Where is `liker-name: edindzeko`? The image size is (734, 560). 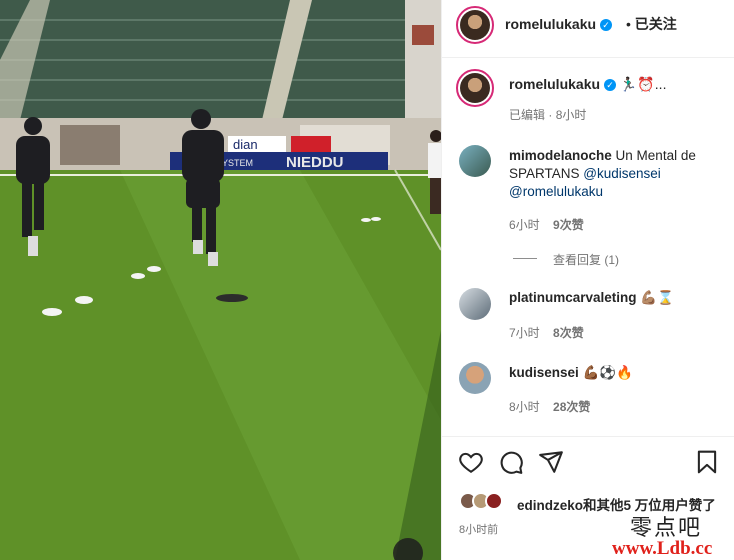 liker-name: edindzeko is located at coordinates (550, 505).